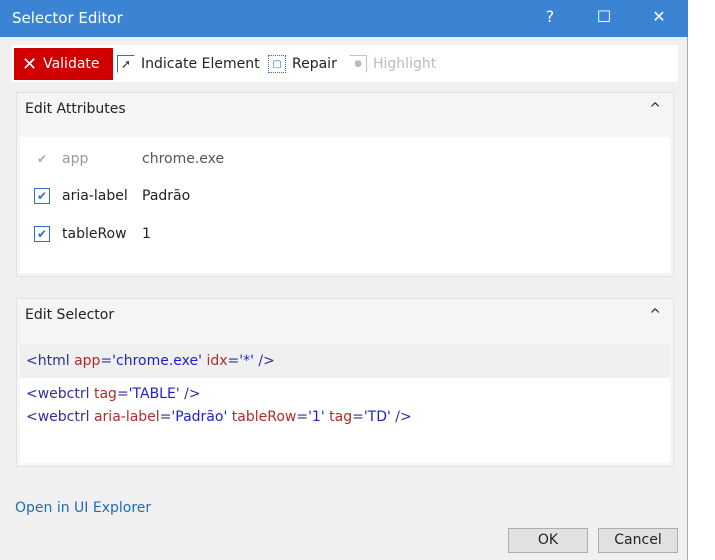 This screenshot has height=560, width=715. What do you see at coordinates (345, 361) in the screenshot?
I see `selector-root-line: <html app='chrome.exe' idx='*' />` at bounding box center [345, 361].